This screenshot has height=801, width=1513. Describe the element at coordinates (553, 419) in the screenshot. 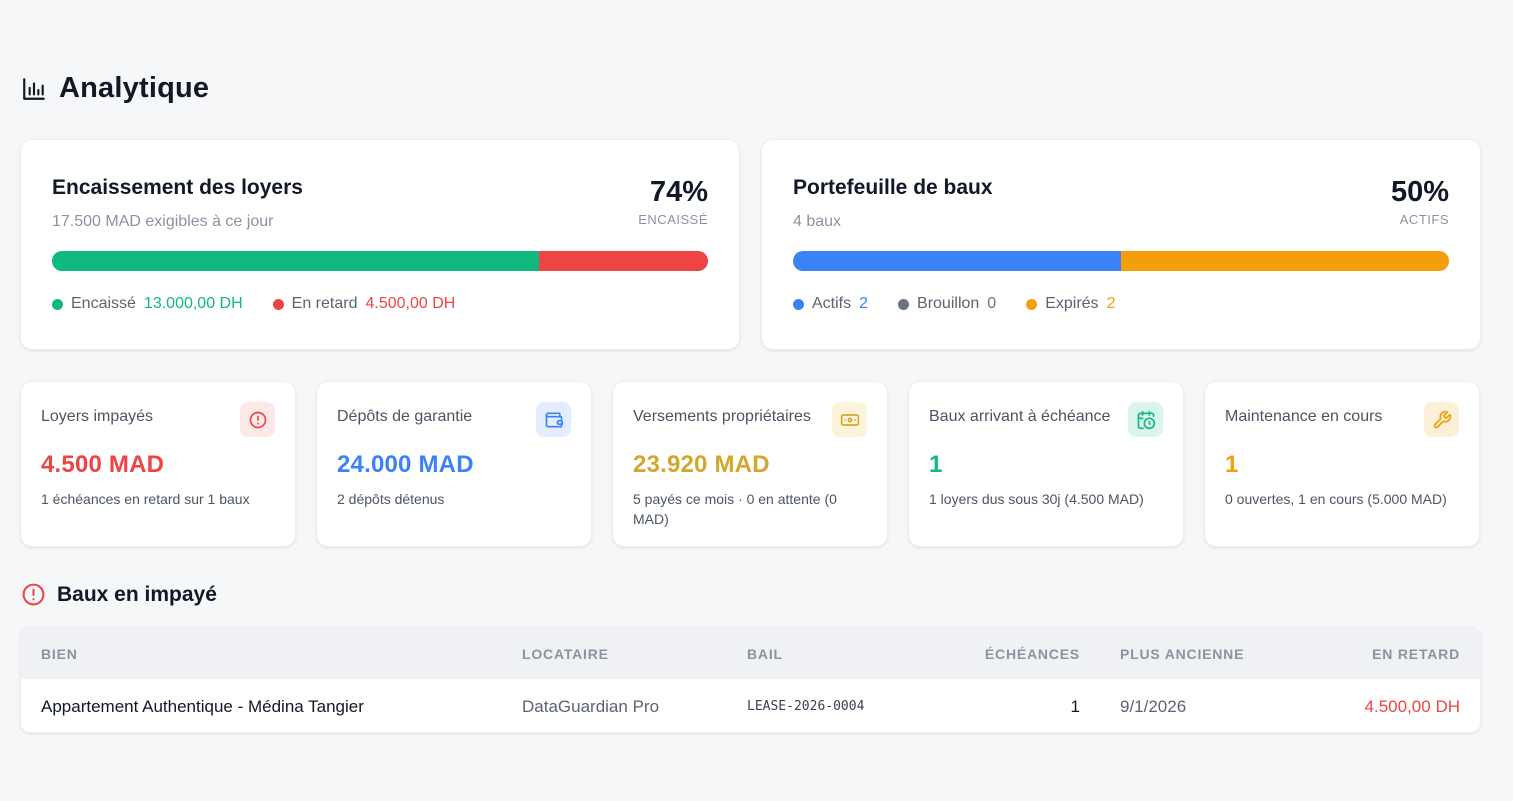

I see `wallet-icon` at that location.